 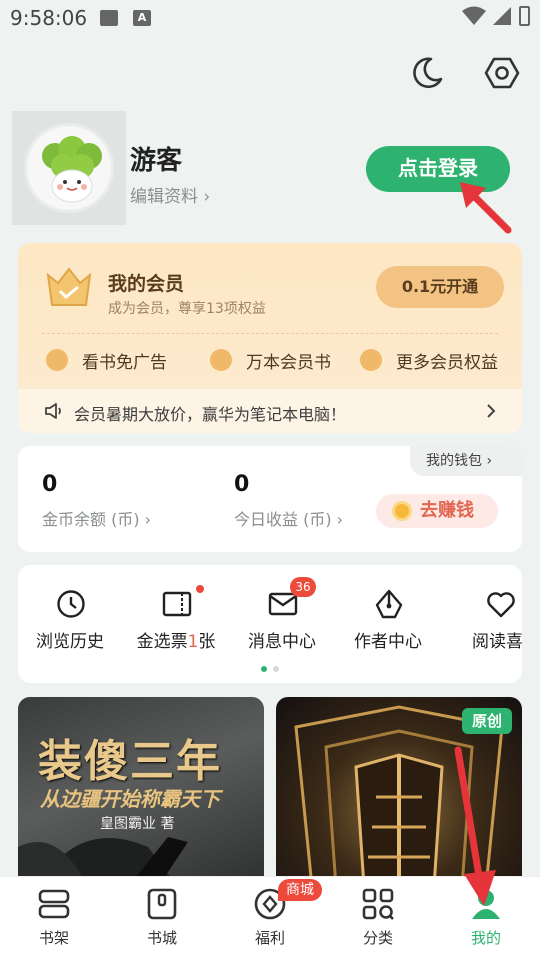 What do you see at coordinates (200, 589) in the screenshot?
I see `red-dot-indicator` at bounding box center [200, 589].